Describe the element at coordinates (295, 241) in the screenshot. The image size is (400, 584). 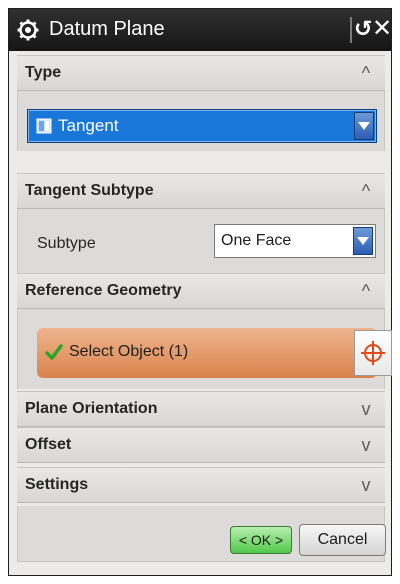
I see `subtype-select: One Face` at that location.